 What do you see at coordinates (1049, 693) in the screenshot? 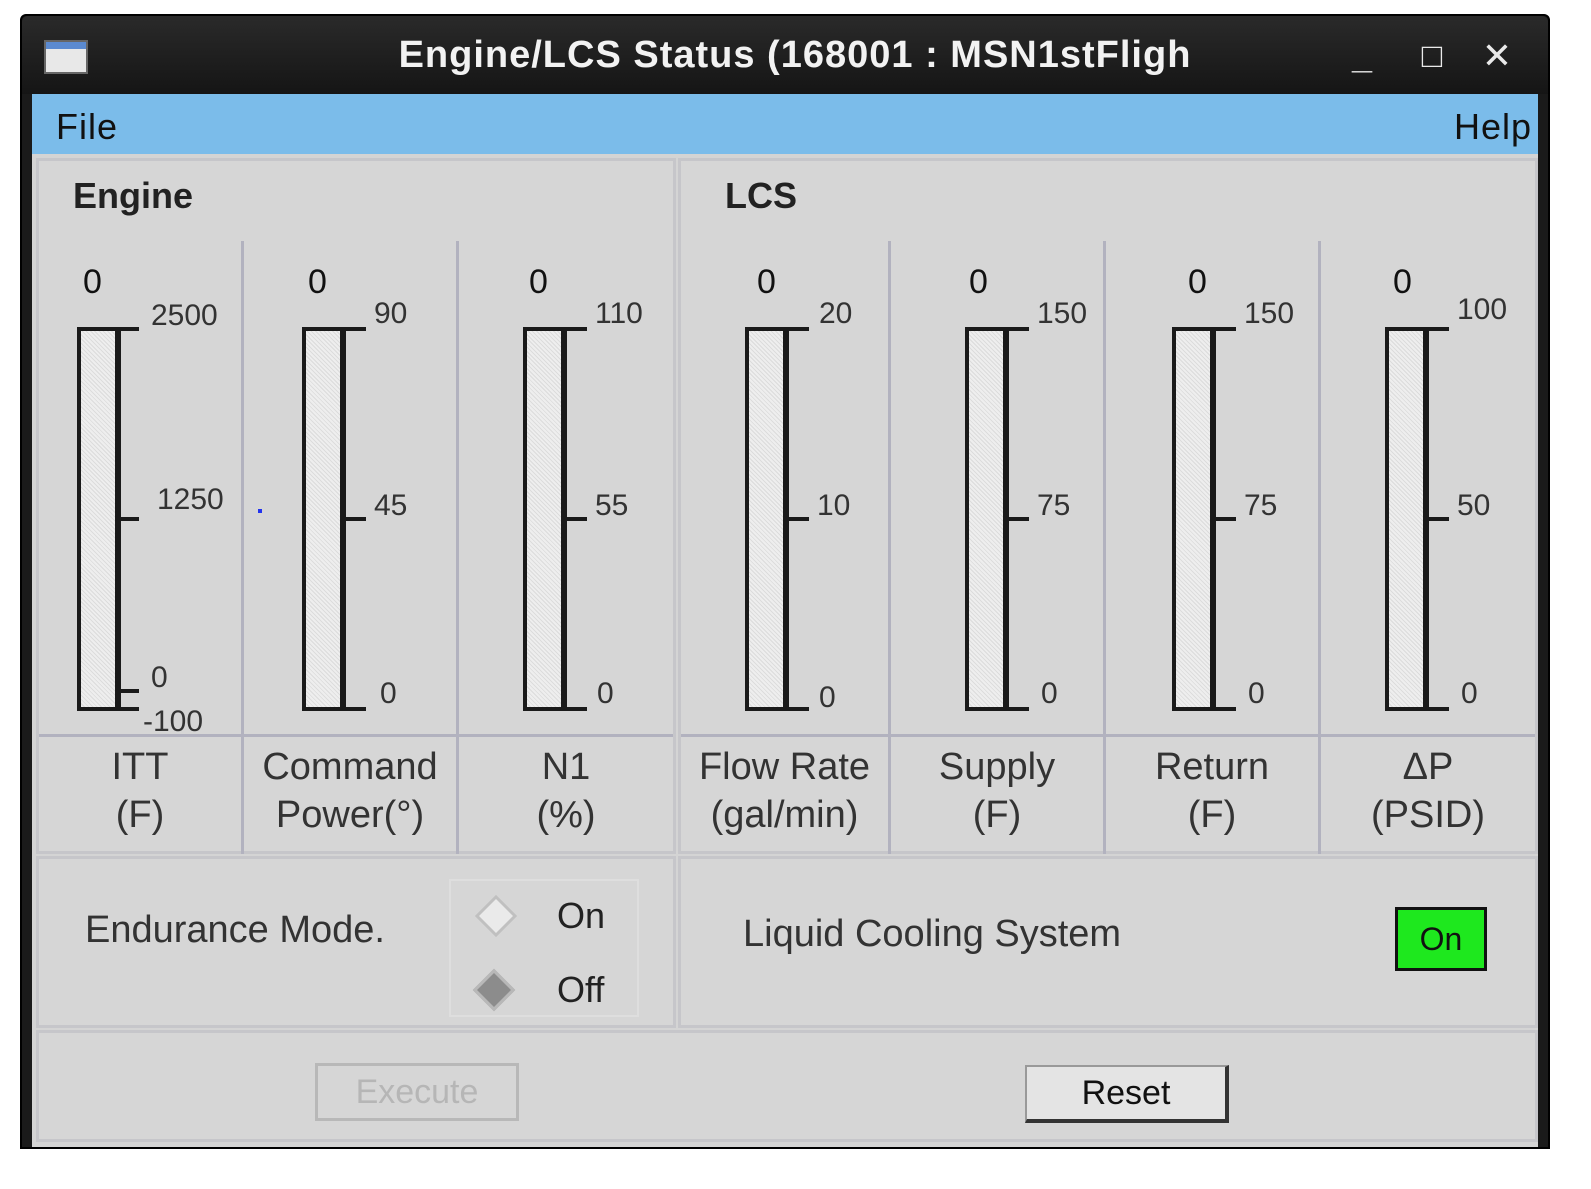
I see `supply-tick-label-bottom: 0` at bounding box center [1049, 693].